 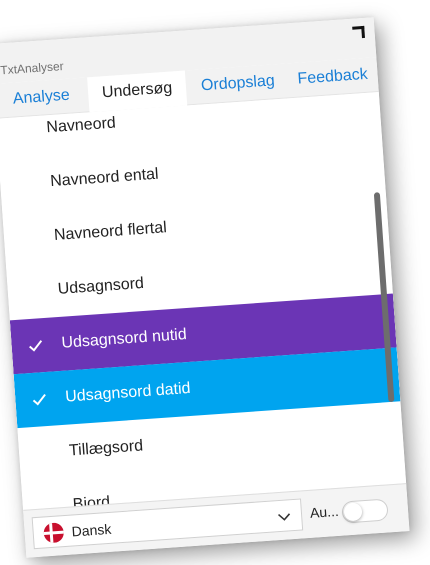 What do you see at coordinates (110, 232) in the screenshot?
I see `list-item-label: Navneord flertal` at bounding box center [110, 232].